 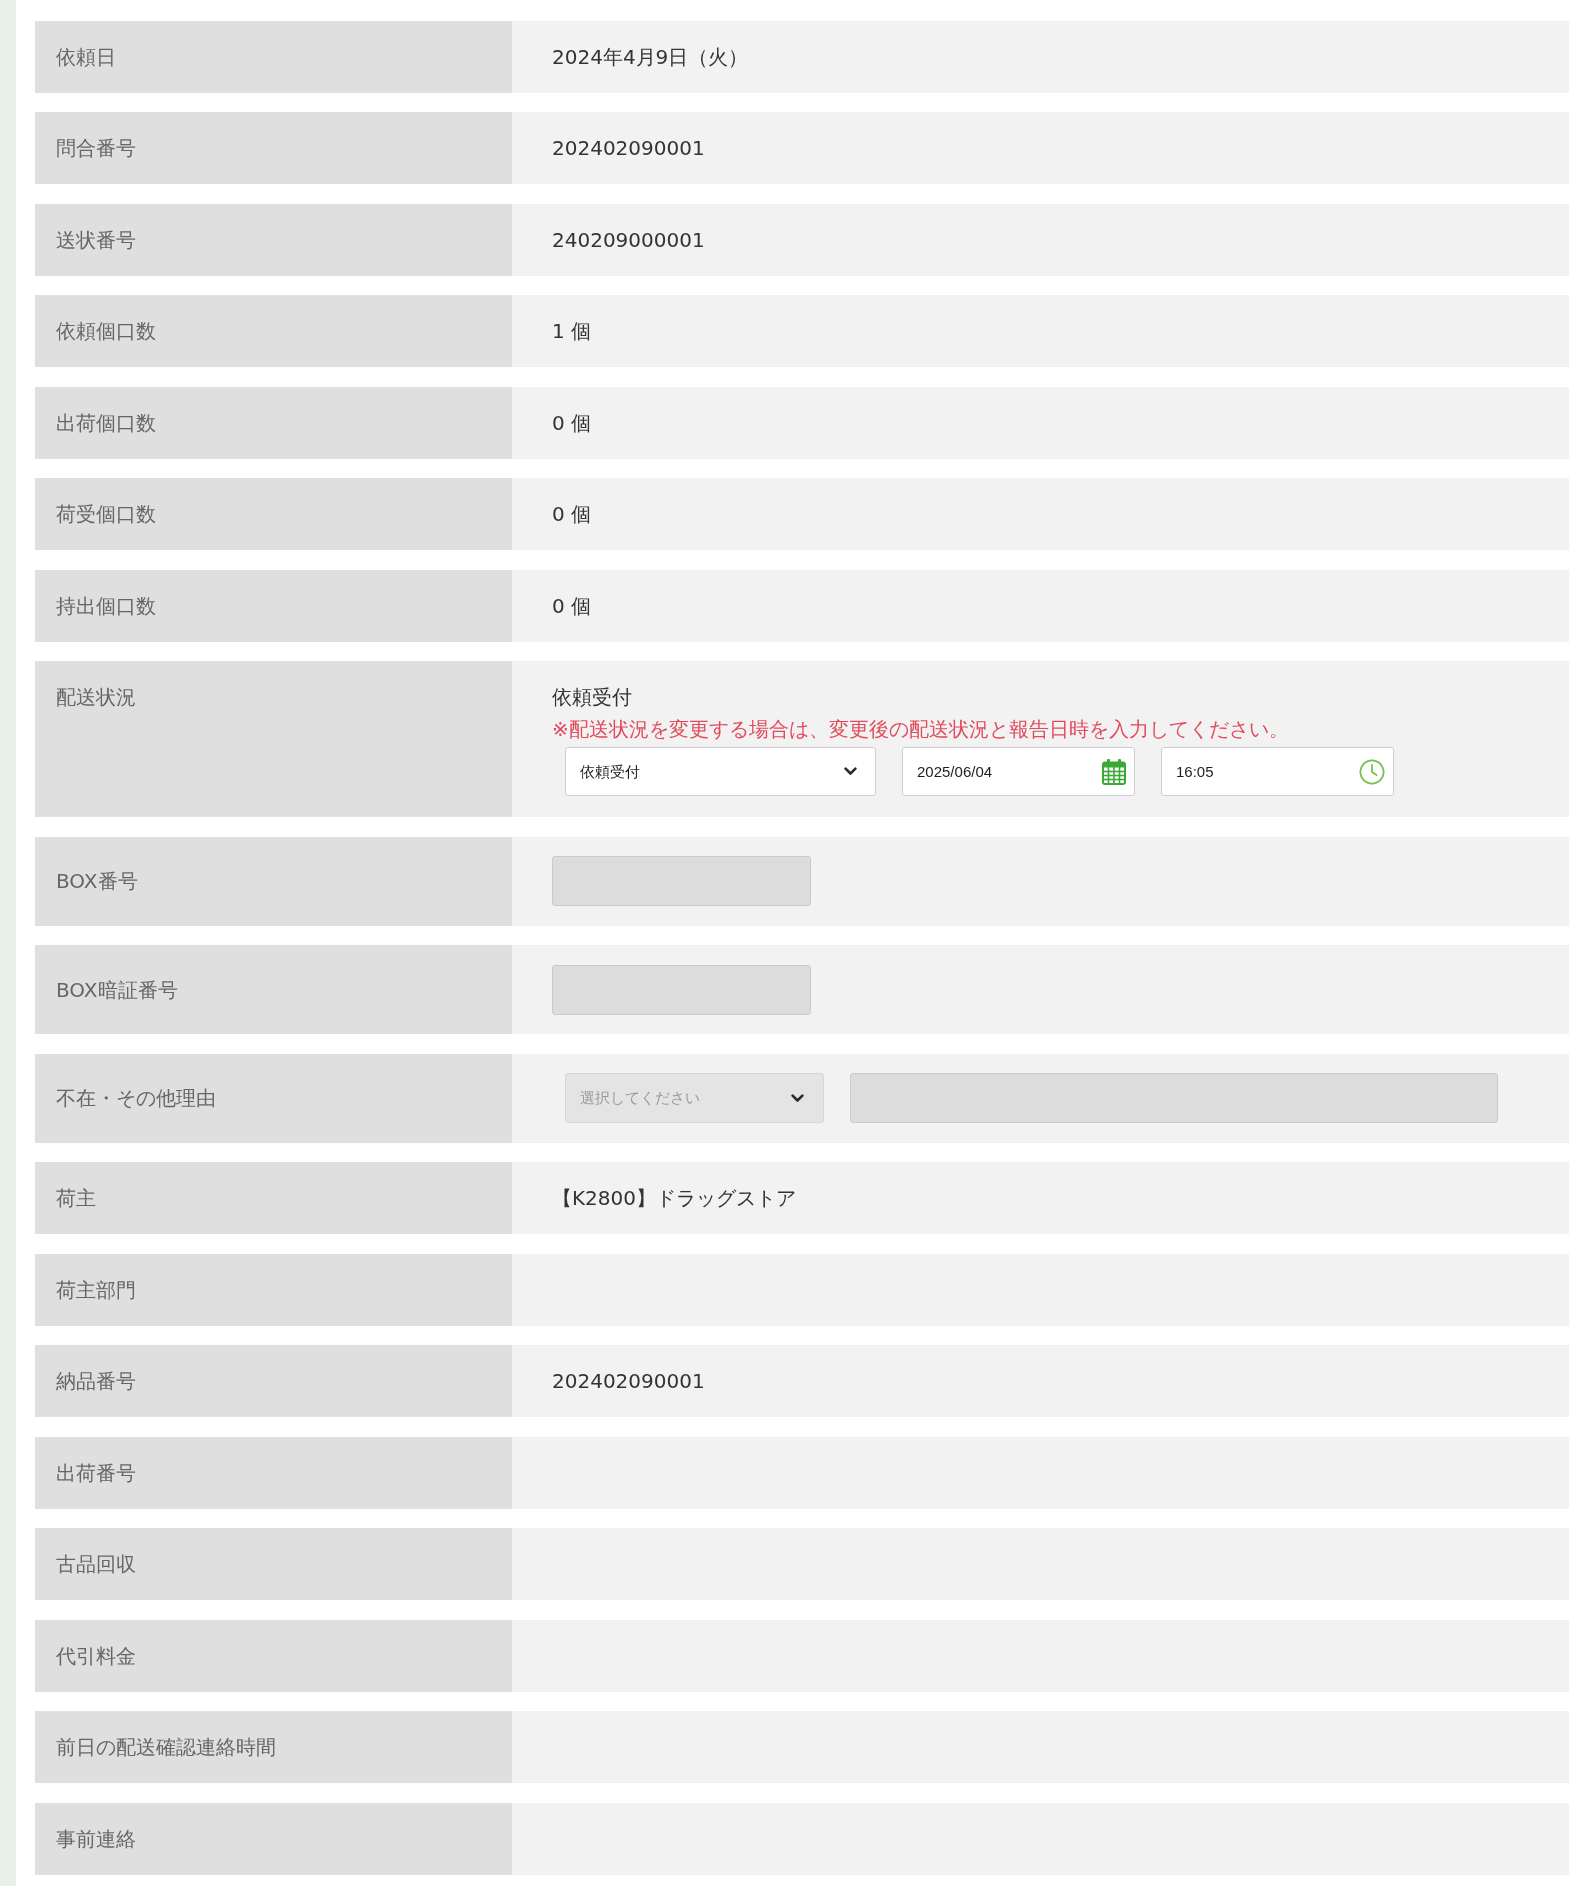 I want to click on field-label: 納品番号, so click(x=273, y=1381).